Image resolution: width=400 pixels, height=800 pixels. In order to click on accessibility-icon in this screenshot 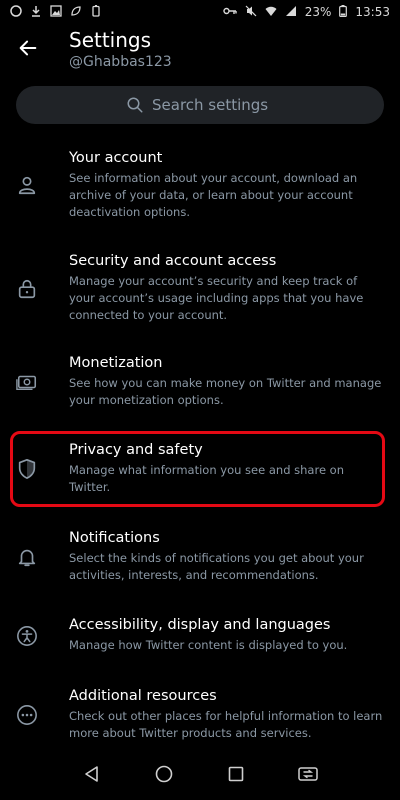, I will do `click(27, 636)`.